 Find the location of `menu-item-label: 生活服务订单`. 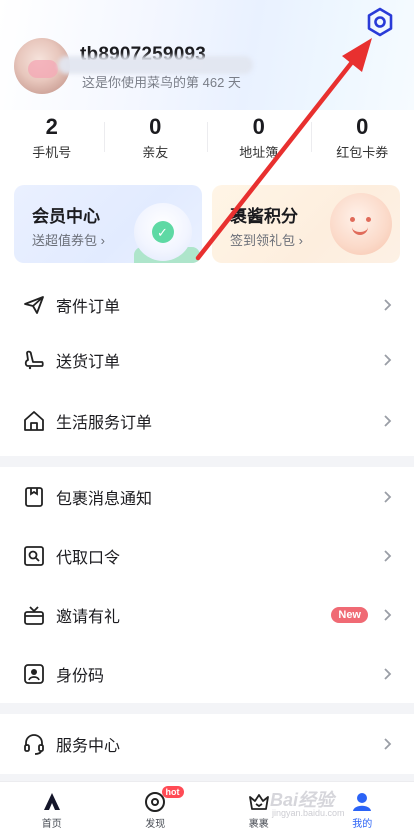

menu-item-label: 生活服务订单 is located at coordinates (104, 423).